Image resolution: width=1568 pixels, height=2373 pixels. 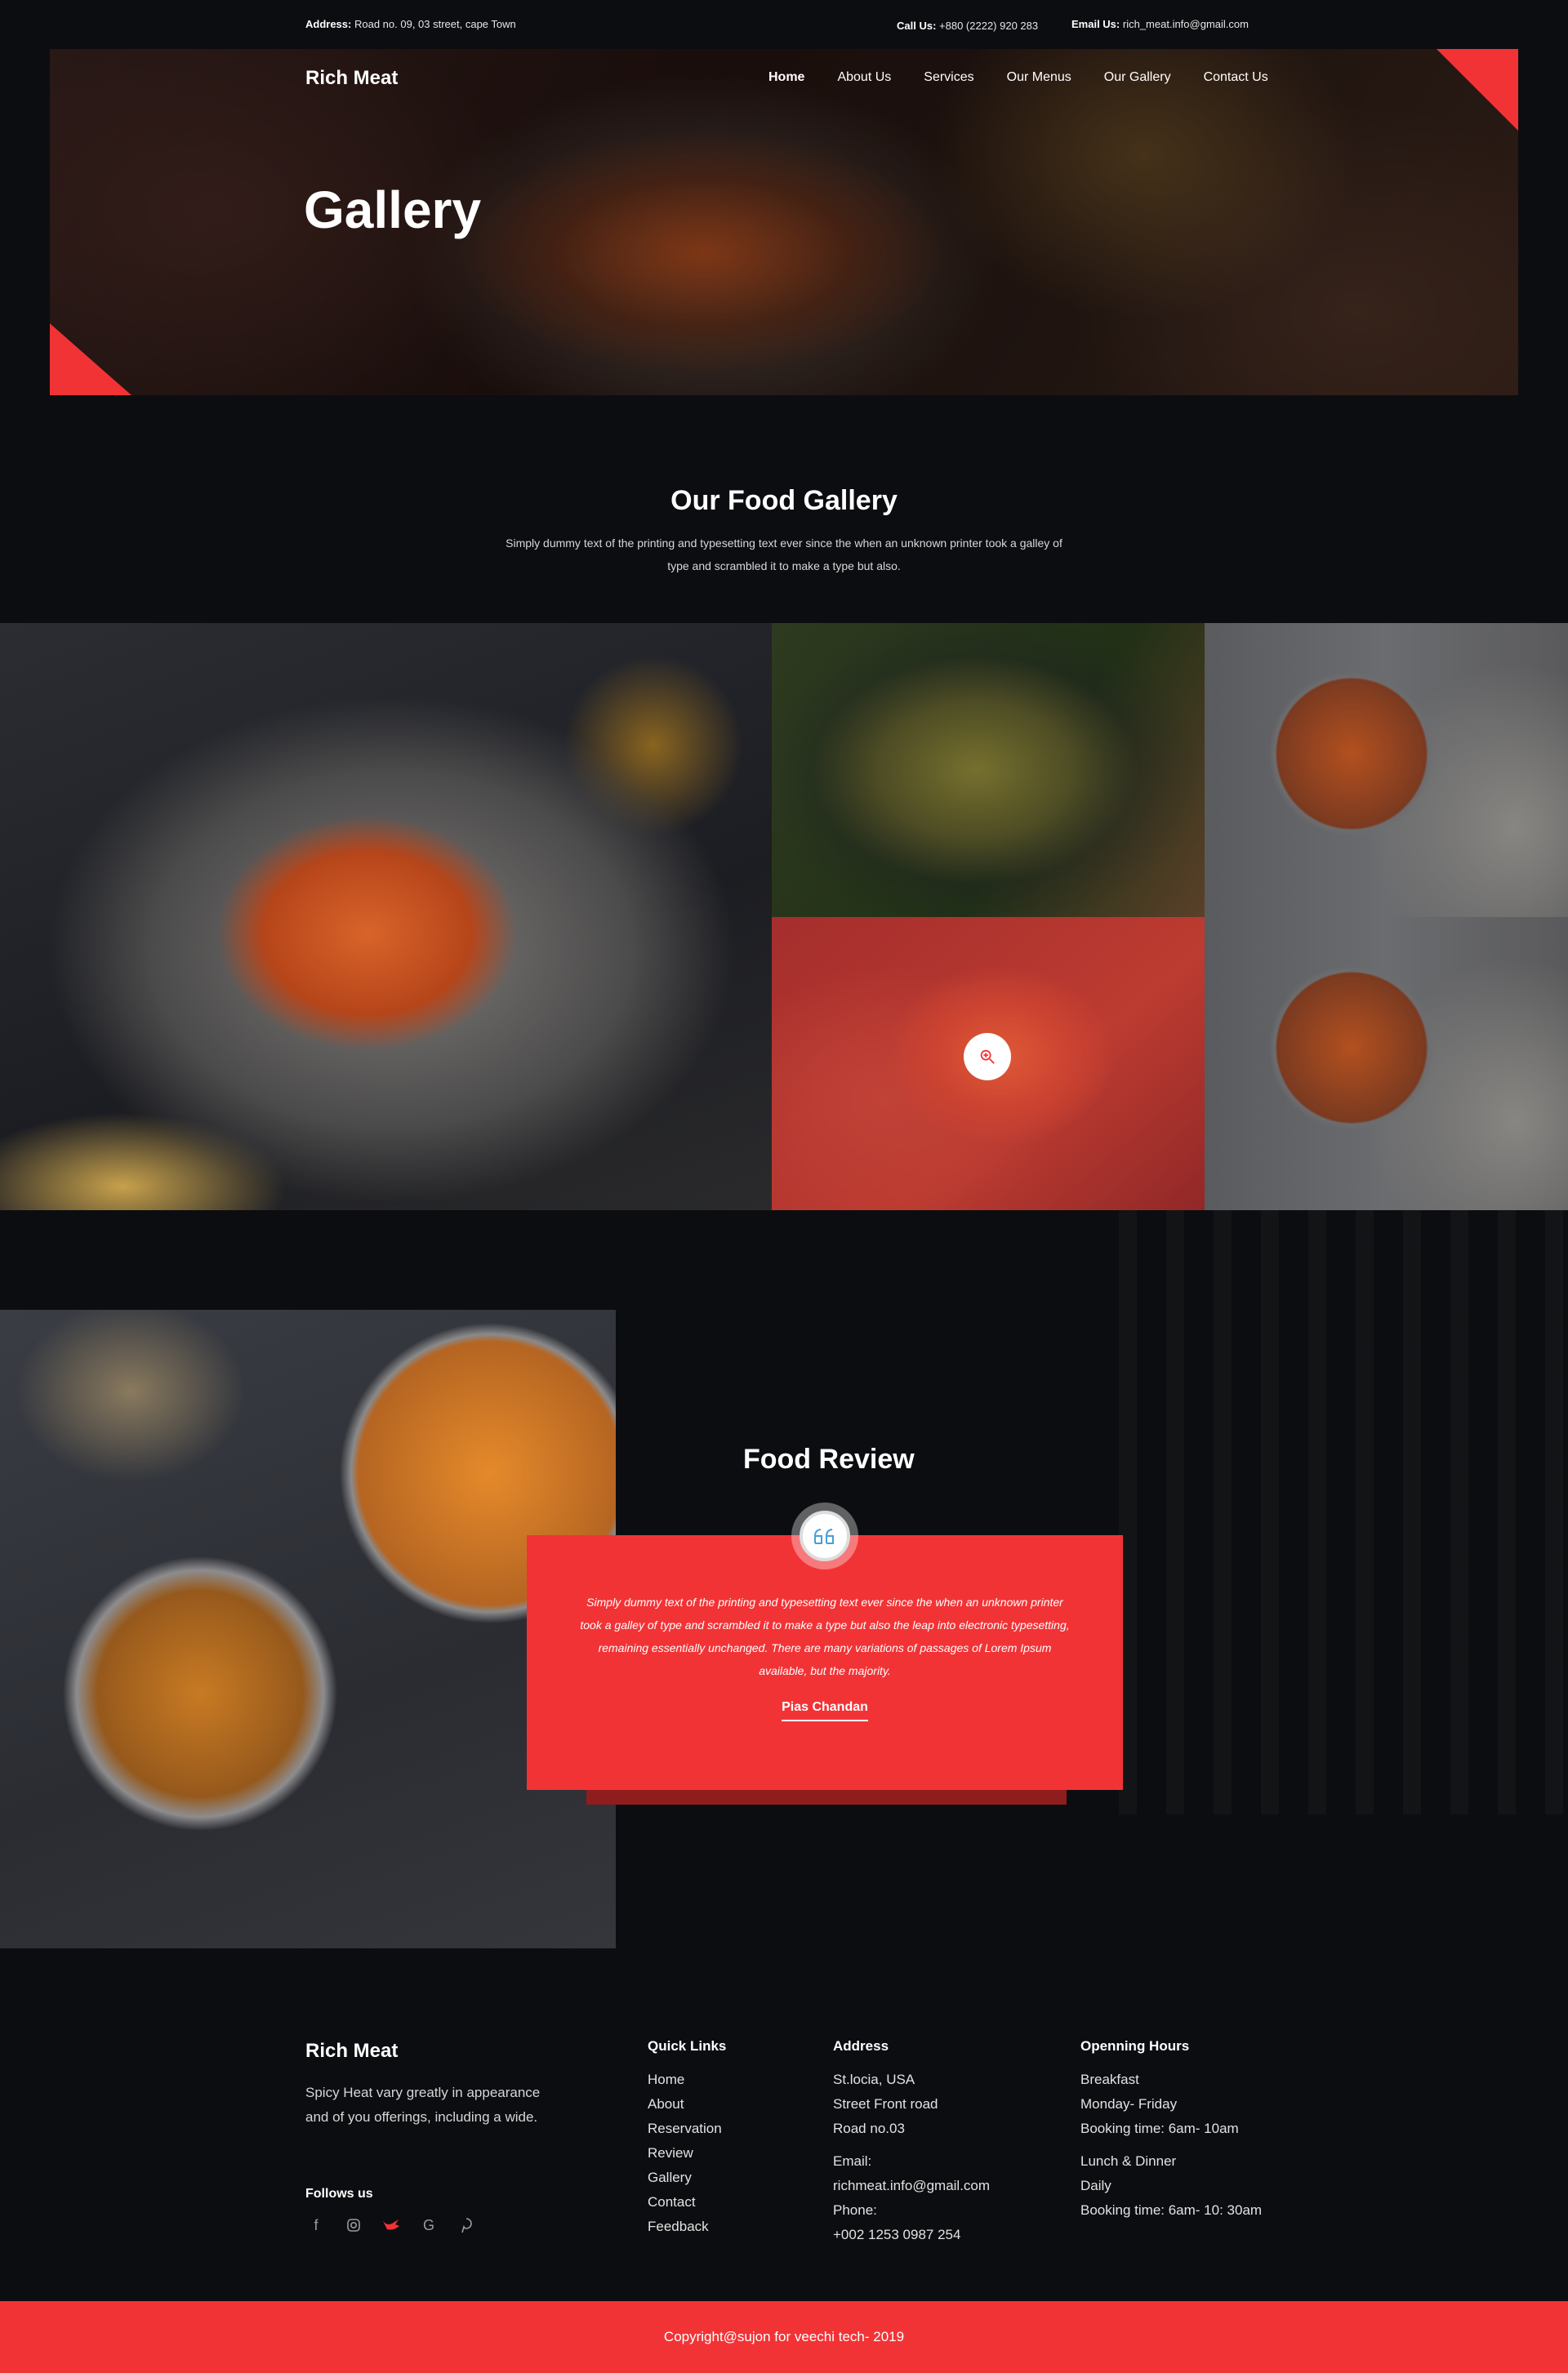 What do you see at coordinates (1159, 2129) in the screenshot?
I see `hours-line: Booking time: 6am- 10am` at bounding box center [1159, 2129].